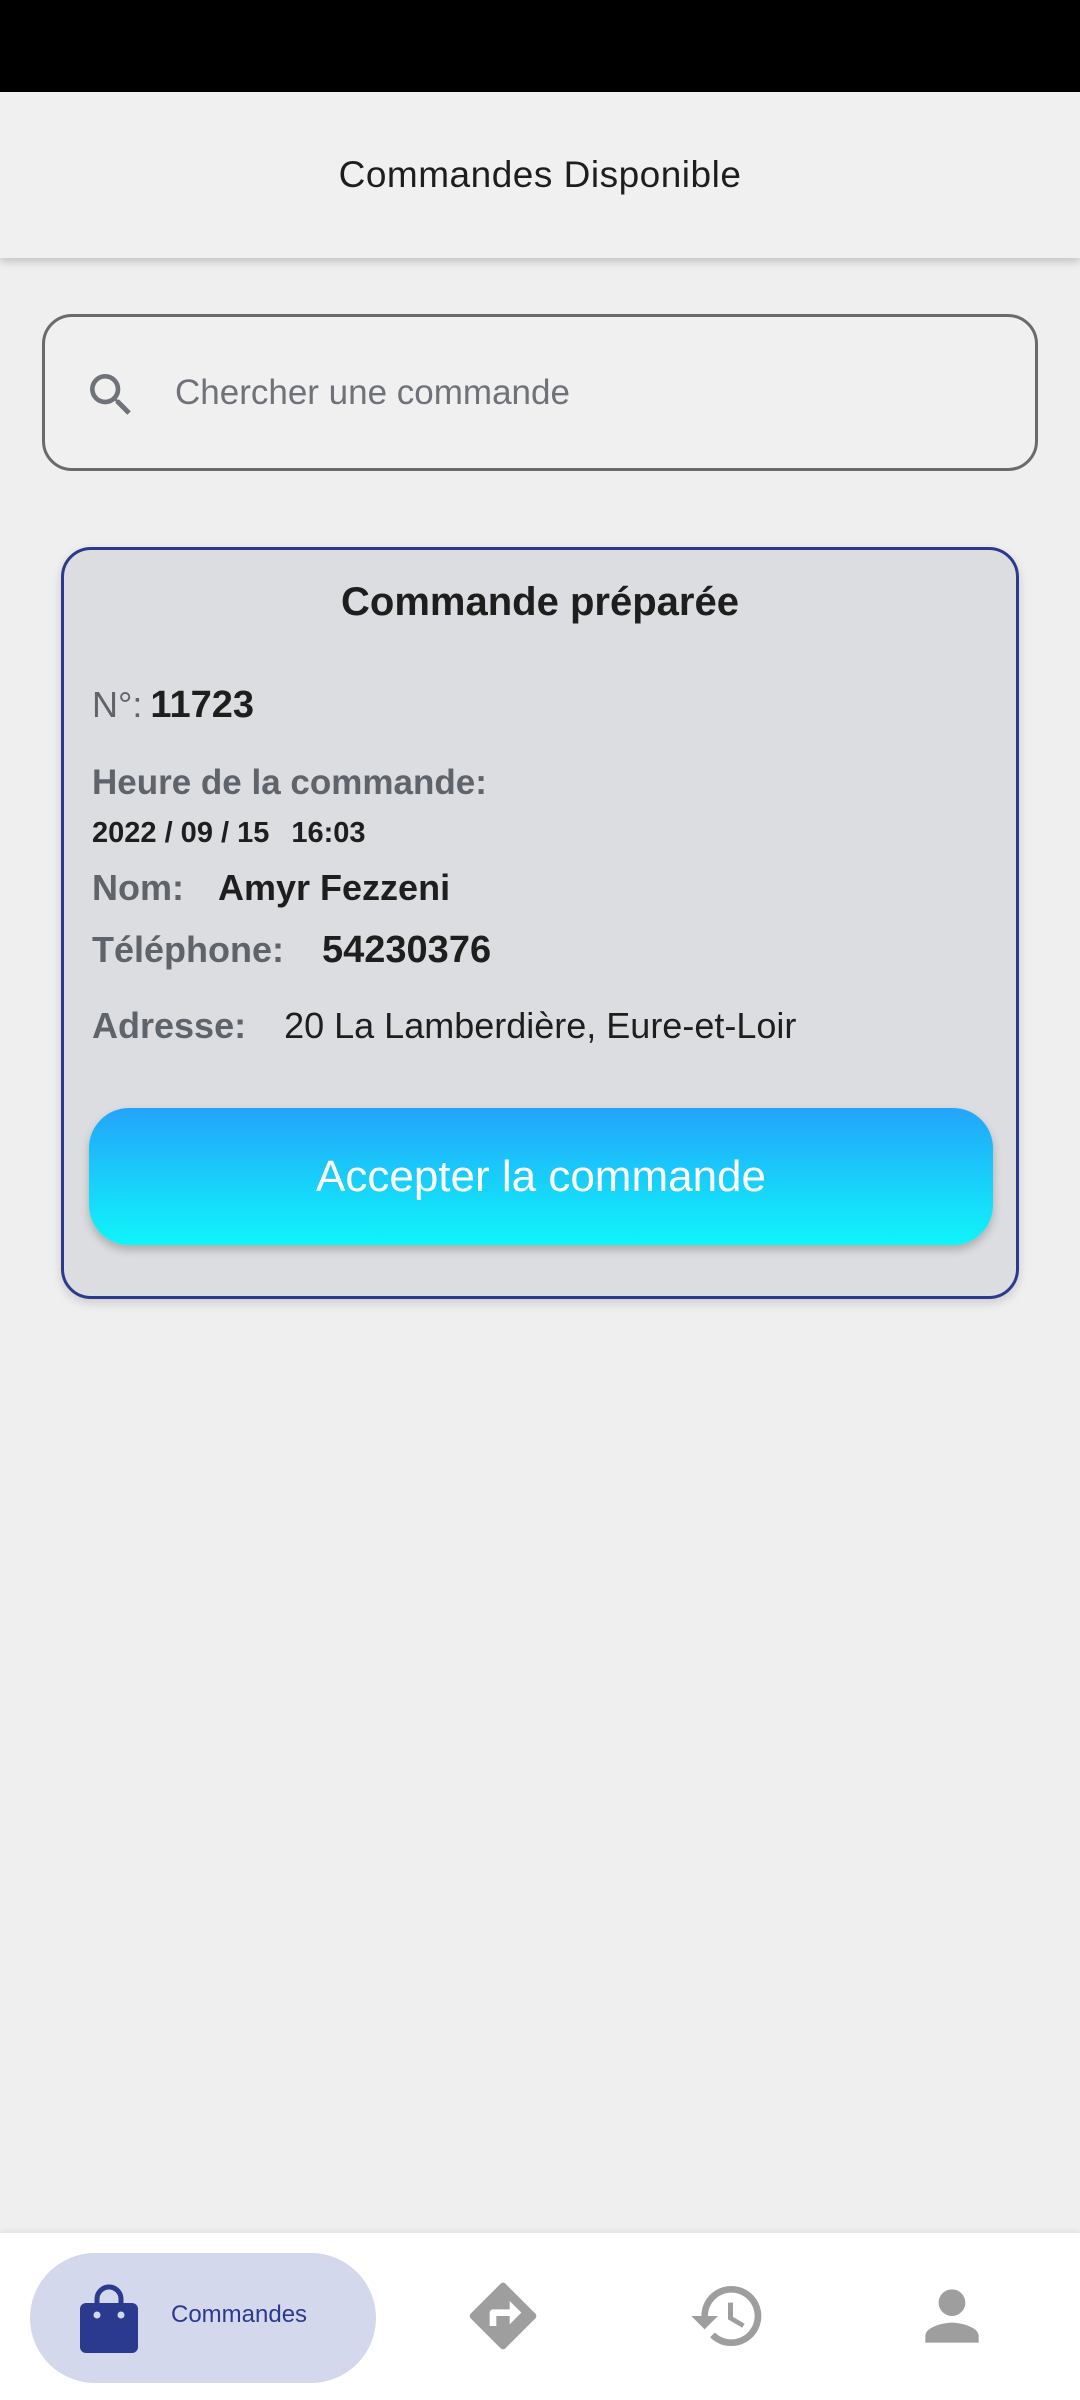 This screenshot has width=1080, height=2400. What do you see at coordinates (202, 705) in the screenshot?
I see `order-number-value: 11723` at bounding box center [202, 705].